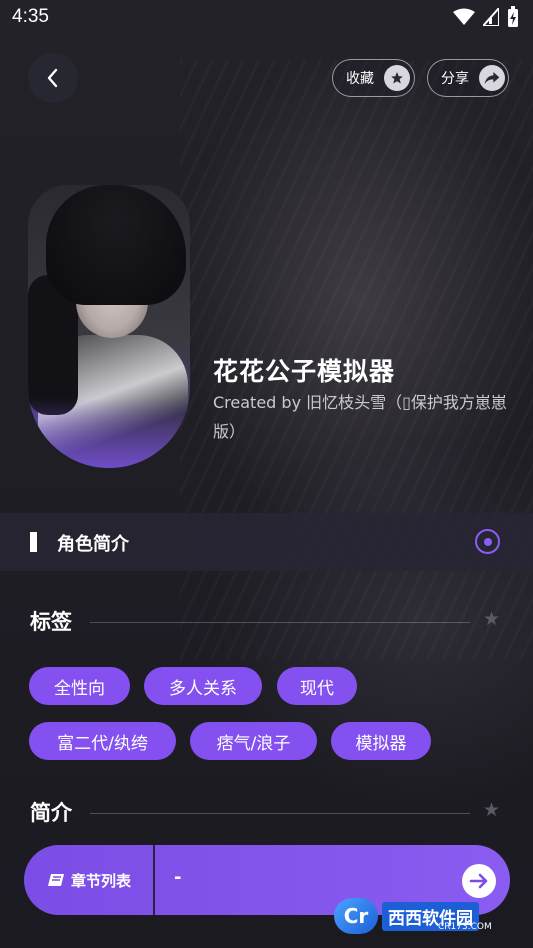 This screenshot has width=533, height=948. Describe the element at coordinates (266, 542) in the screenshot. I see `role-intro-bar: 角色简介` at that location.